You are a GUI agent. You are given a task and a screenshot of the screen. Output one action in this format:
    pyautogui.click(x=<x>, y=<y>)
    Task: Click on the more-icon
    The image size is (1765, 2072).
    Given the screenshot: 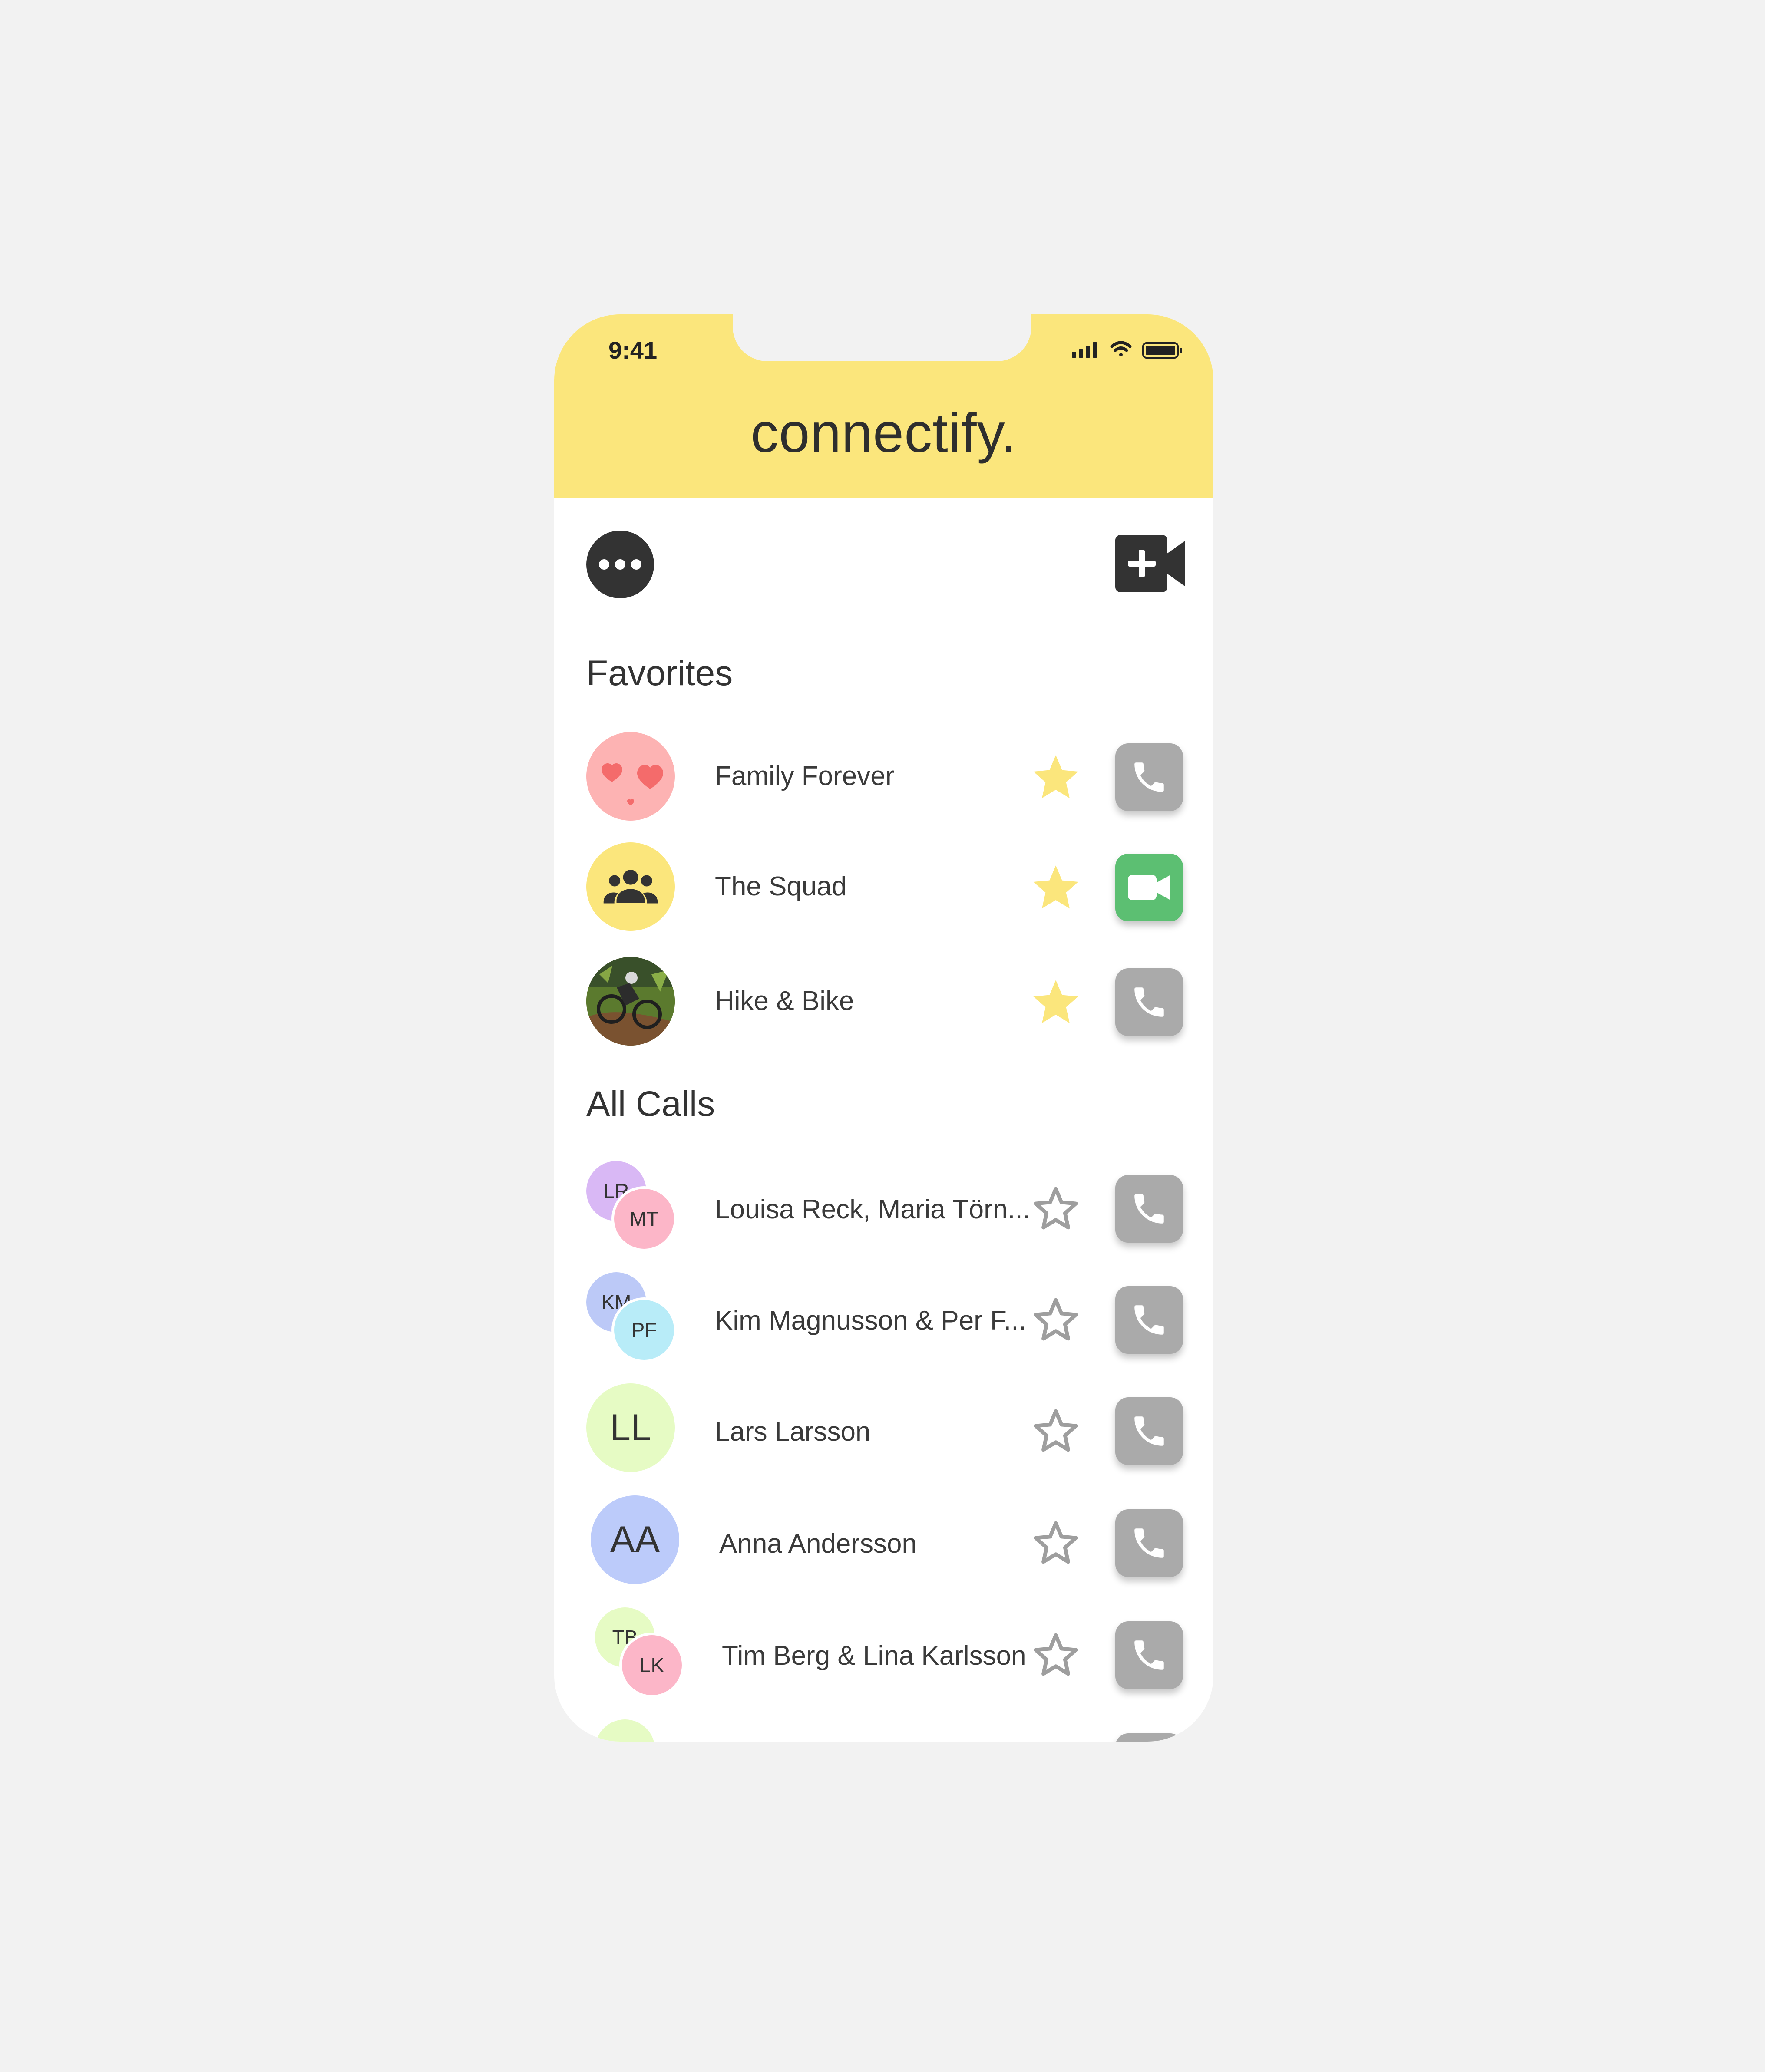 What is the action you would take?
    pyautogui.click(x=620, y=564)
    